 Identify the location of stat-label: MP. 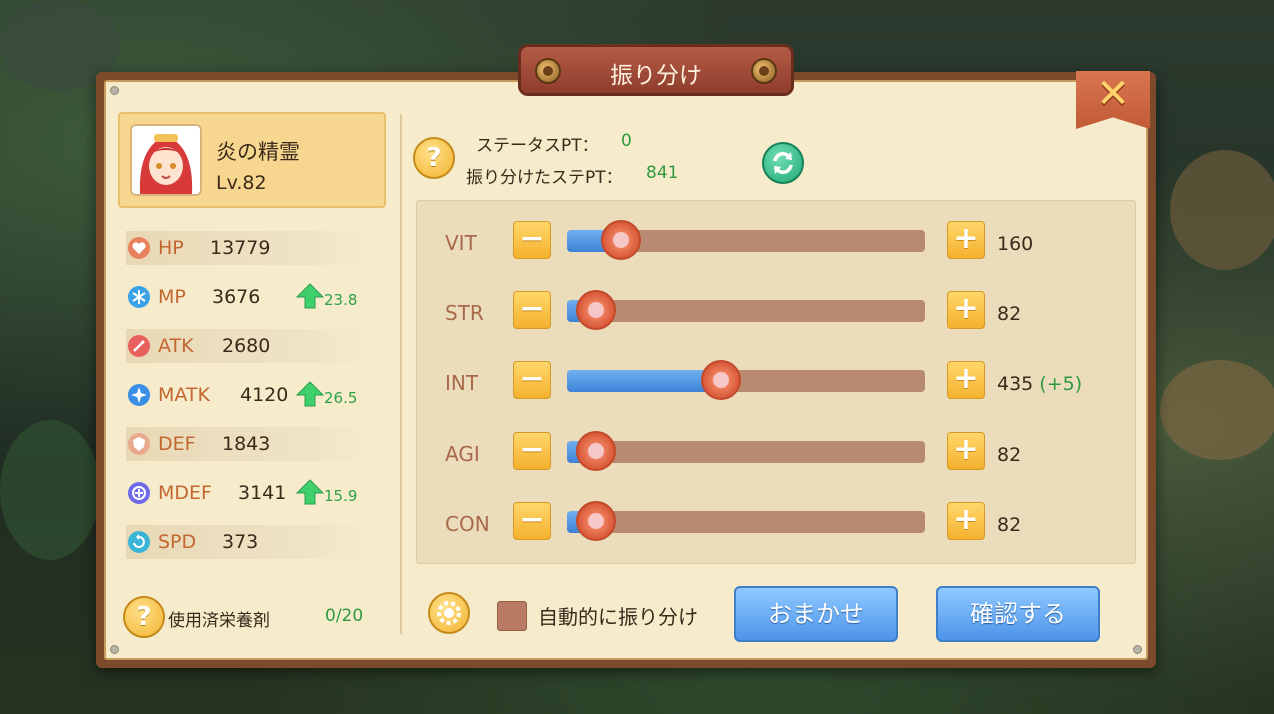
(172, 297).